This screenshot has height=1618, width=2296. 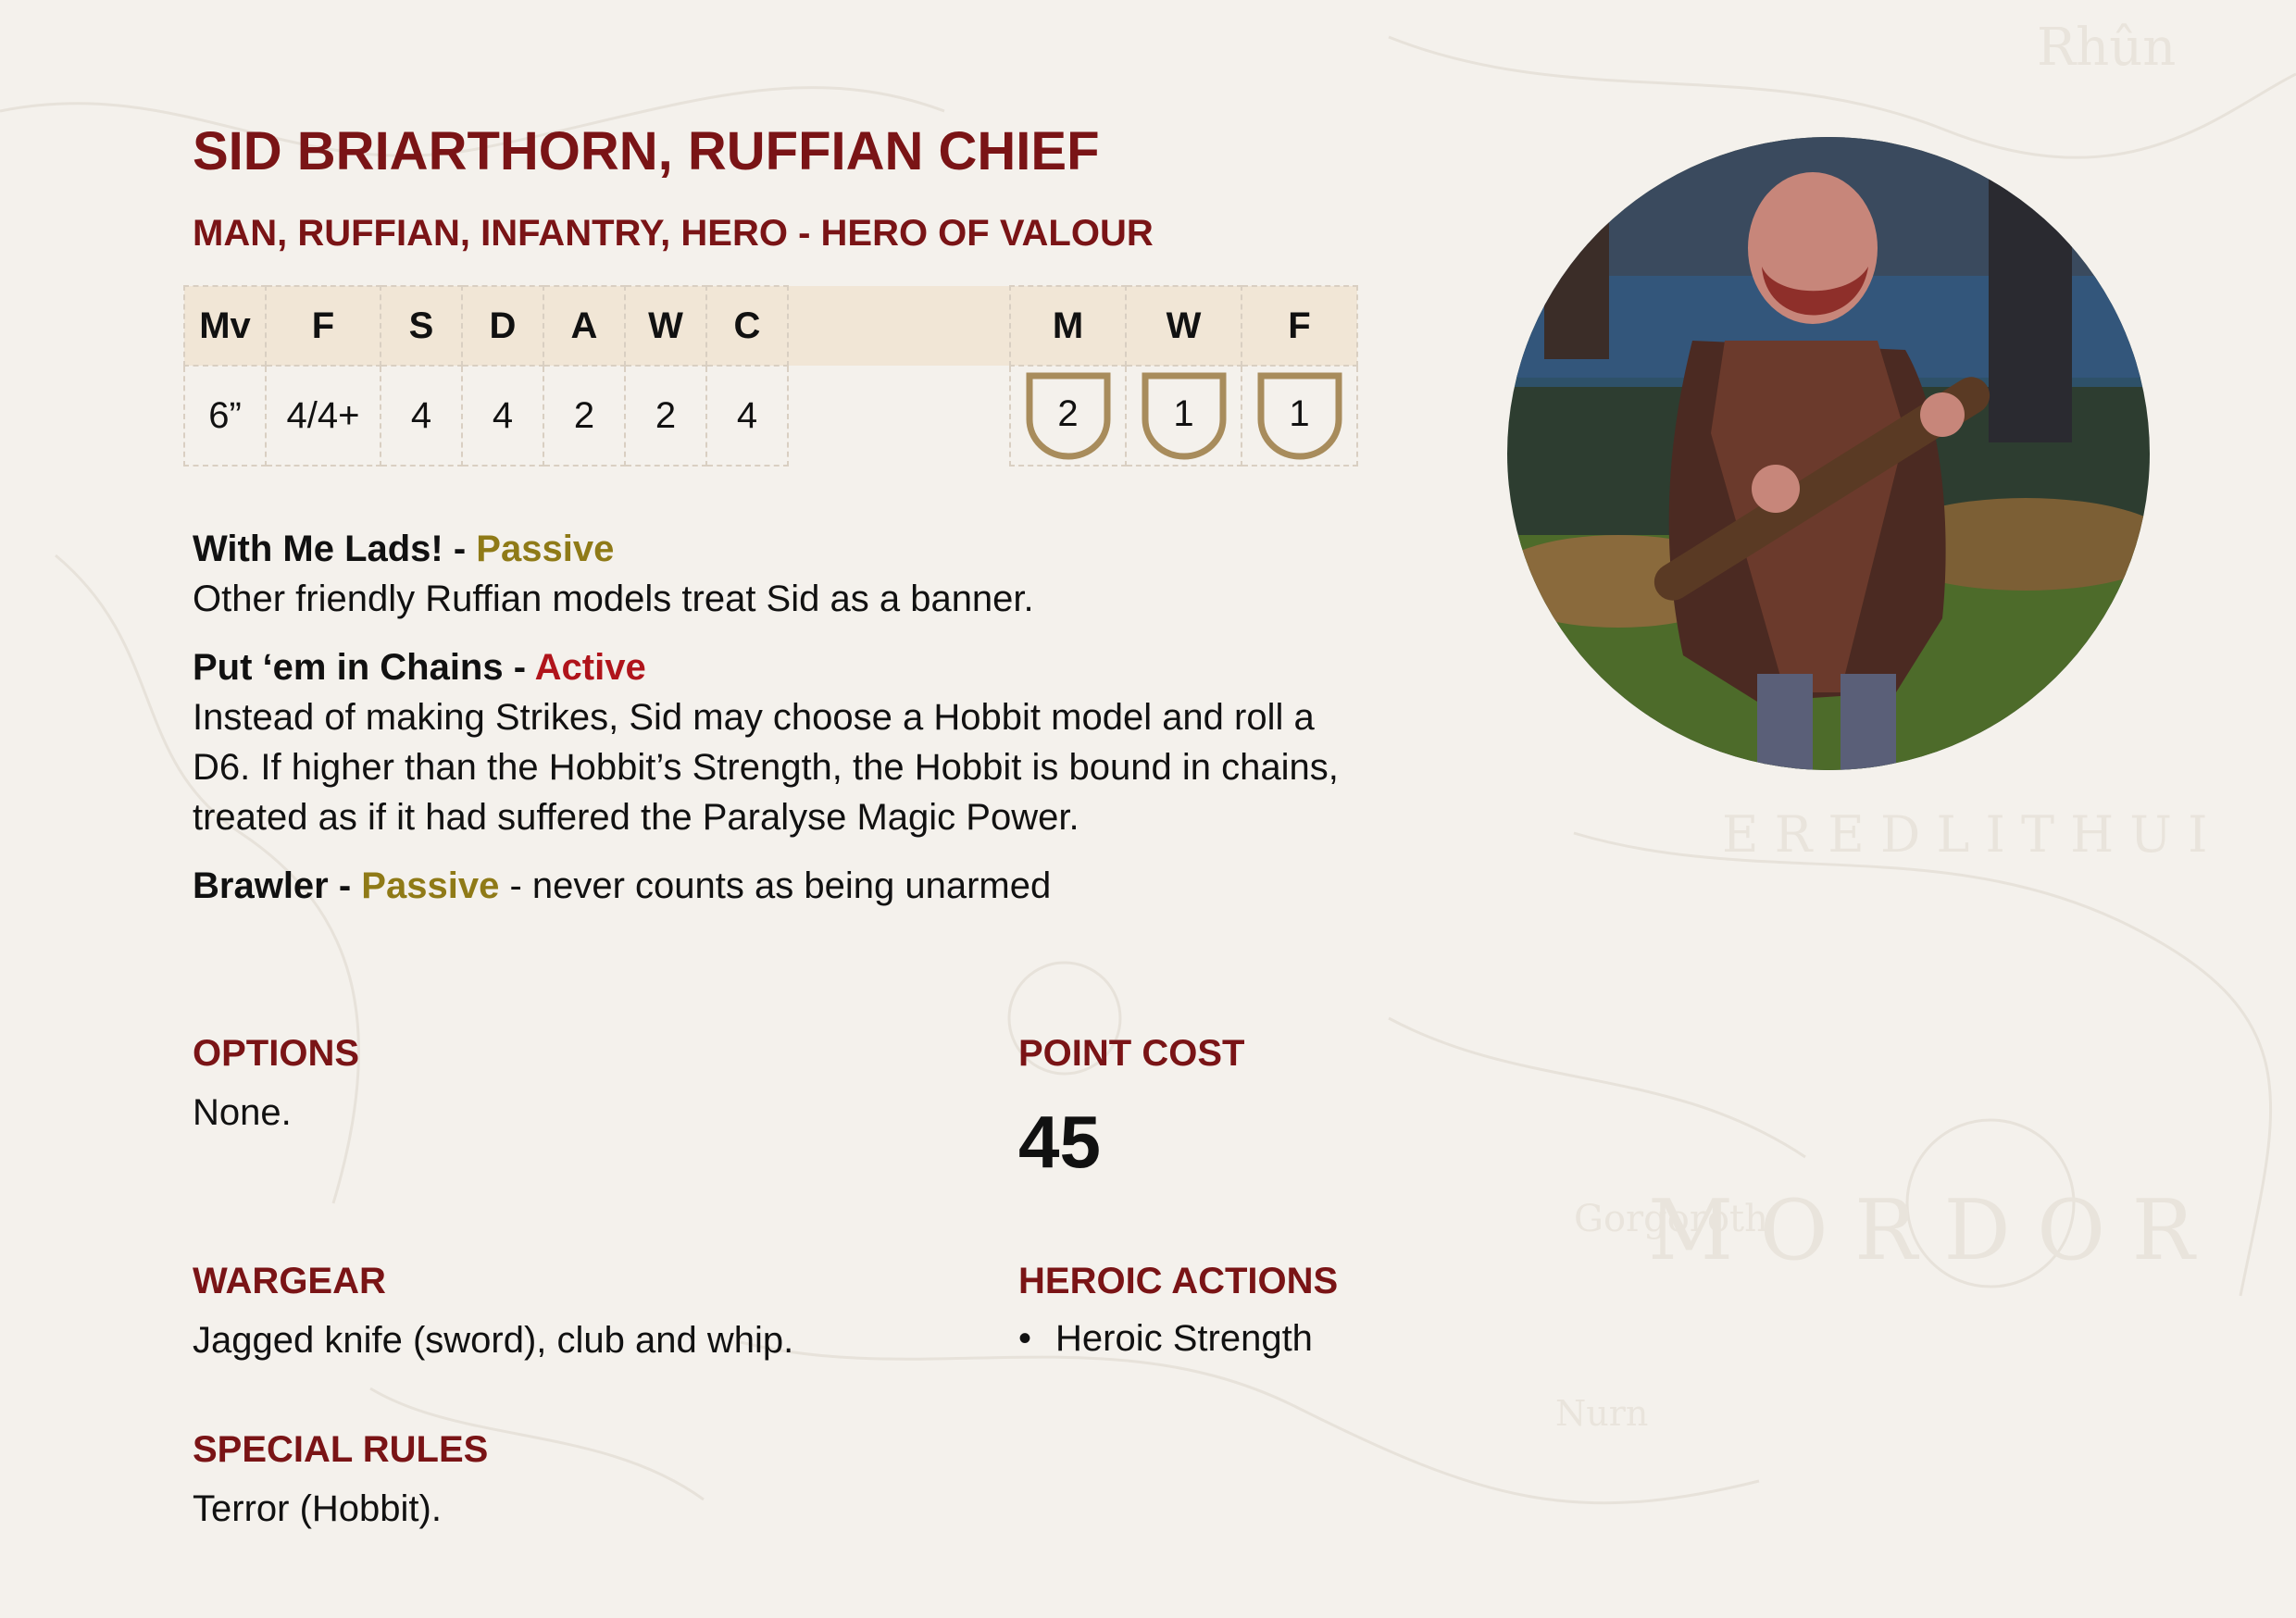 I want to click on stat-header-might: M, so click(x=1068, y=326).